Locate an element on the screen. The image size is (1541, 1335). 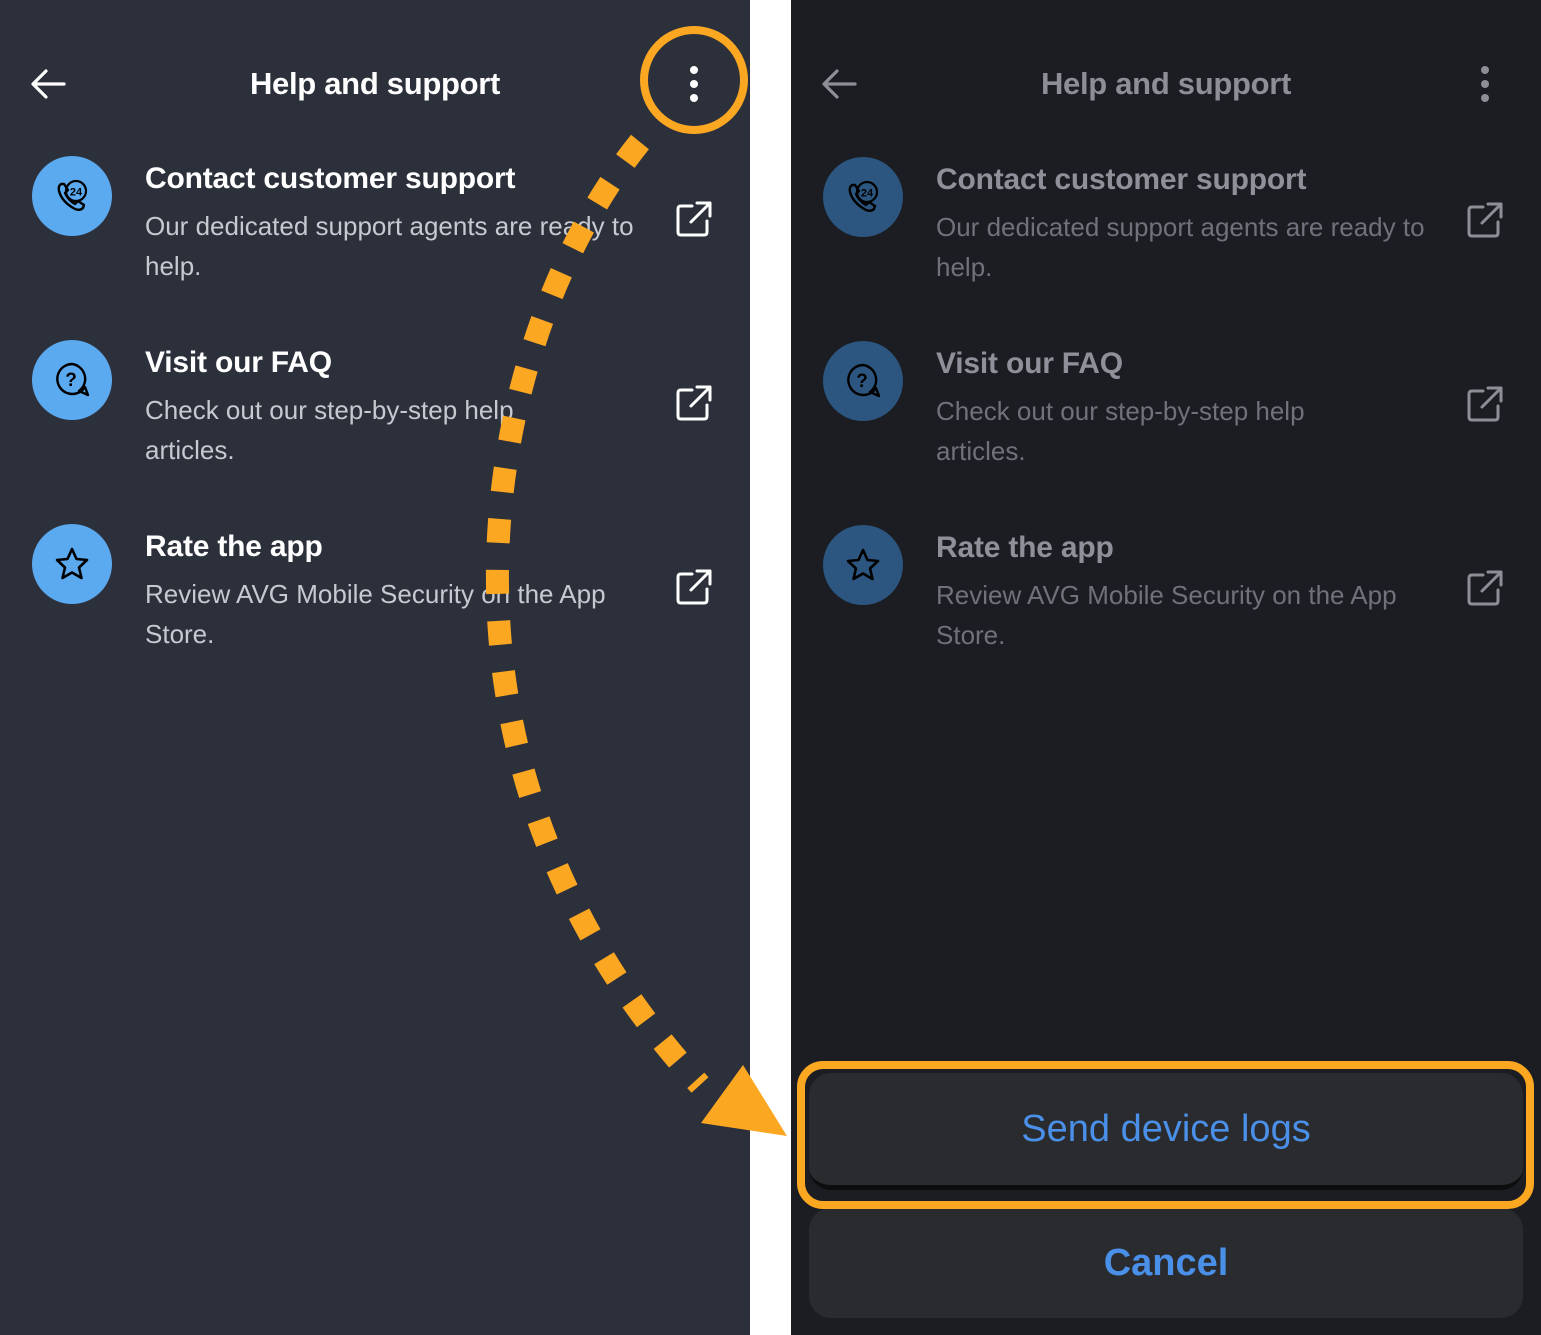
more-options-icon is located at coordinates (1485, 84).